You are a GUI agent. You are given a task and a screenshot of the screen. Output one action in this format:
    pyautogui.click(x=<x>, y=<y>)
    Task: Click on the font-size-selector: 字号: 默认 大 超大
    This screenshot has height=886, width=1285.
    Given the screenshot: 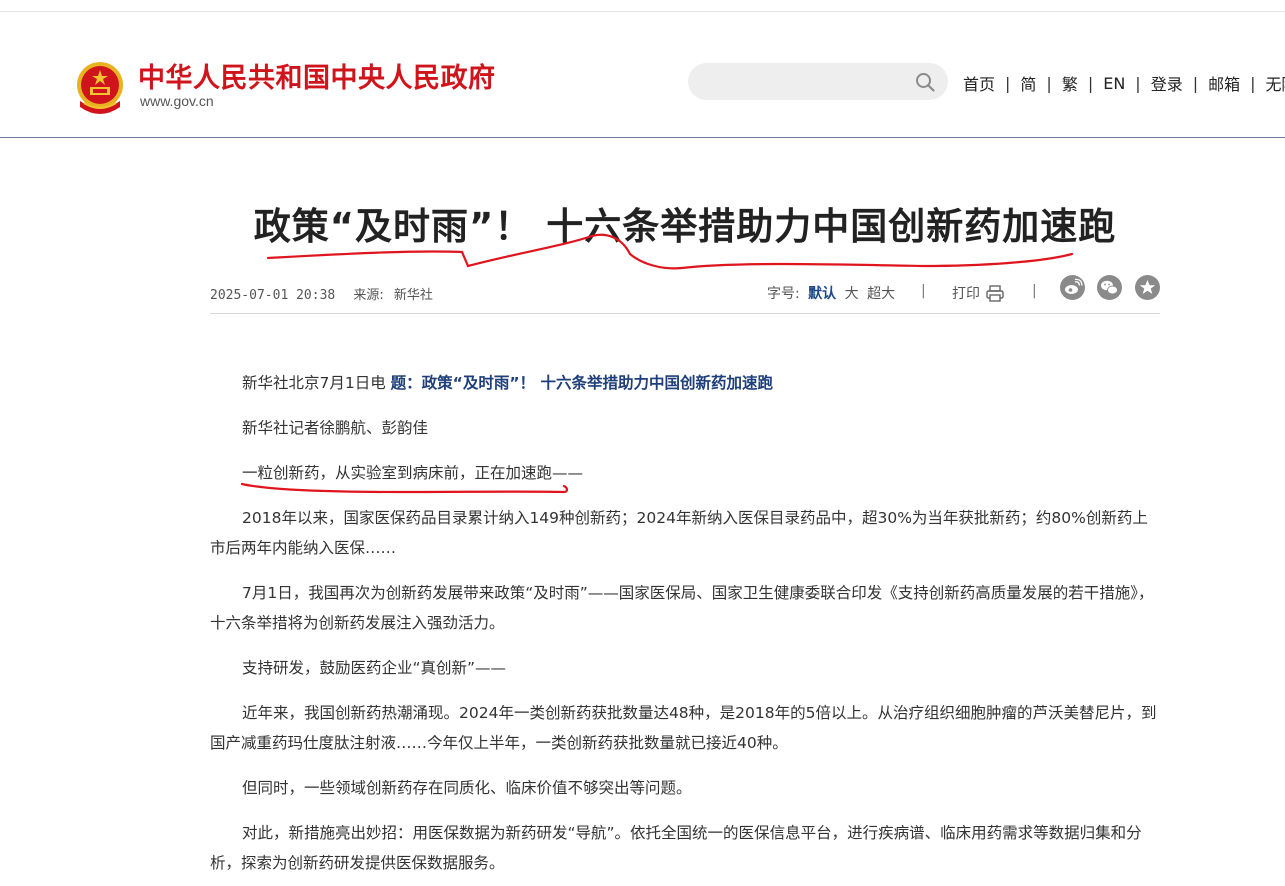 What is the action you would take?
    pyautogui.click(x=831, y=293)
    